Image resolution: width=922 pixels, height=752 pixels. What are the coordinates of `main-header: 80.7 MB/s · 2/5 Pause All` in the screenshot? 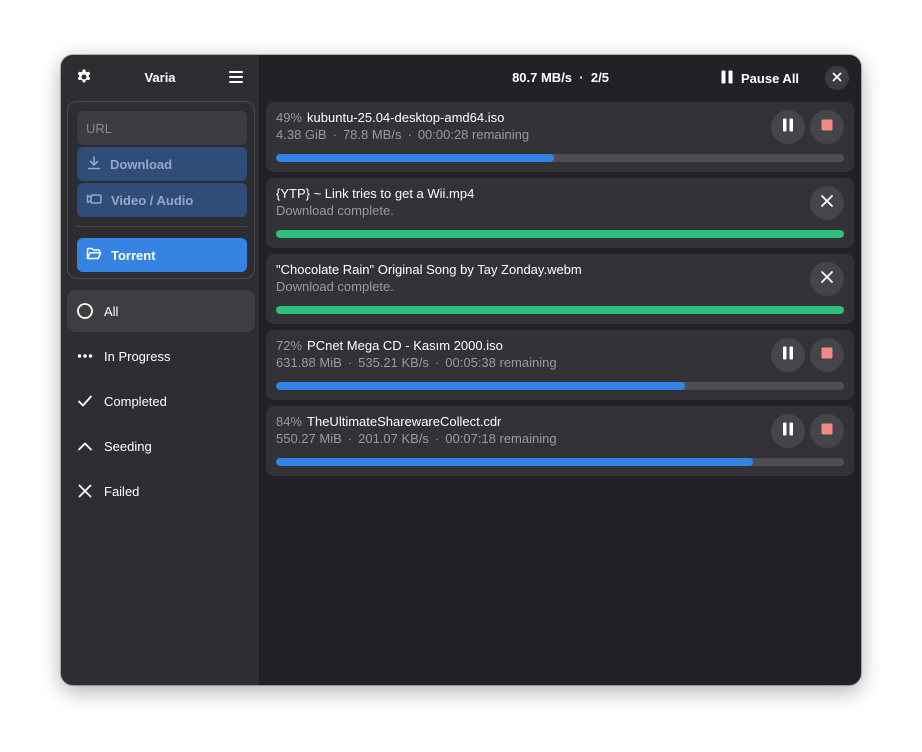 It's located at (560, 77).